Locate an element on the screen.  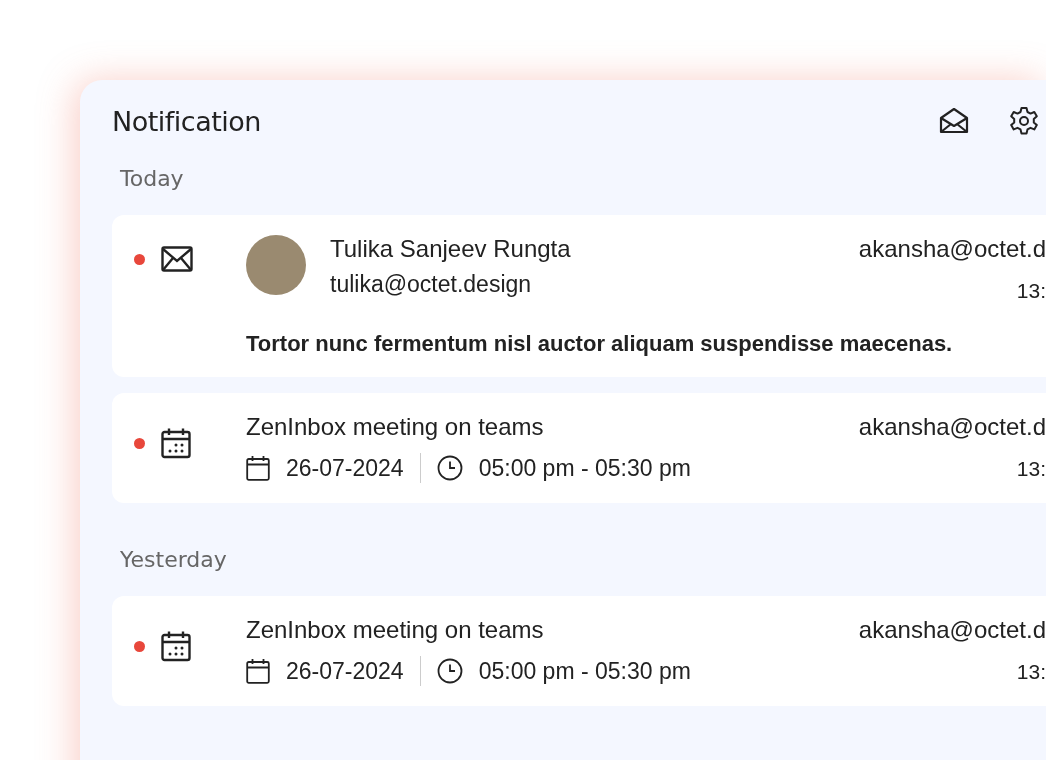
panel-title: Notification is located at coordinates (186, 121).